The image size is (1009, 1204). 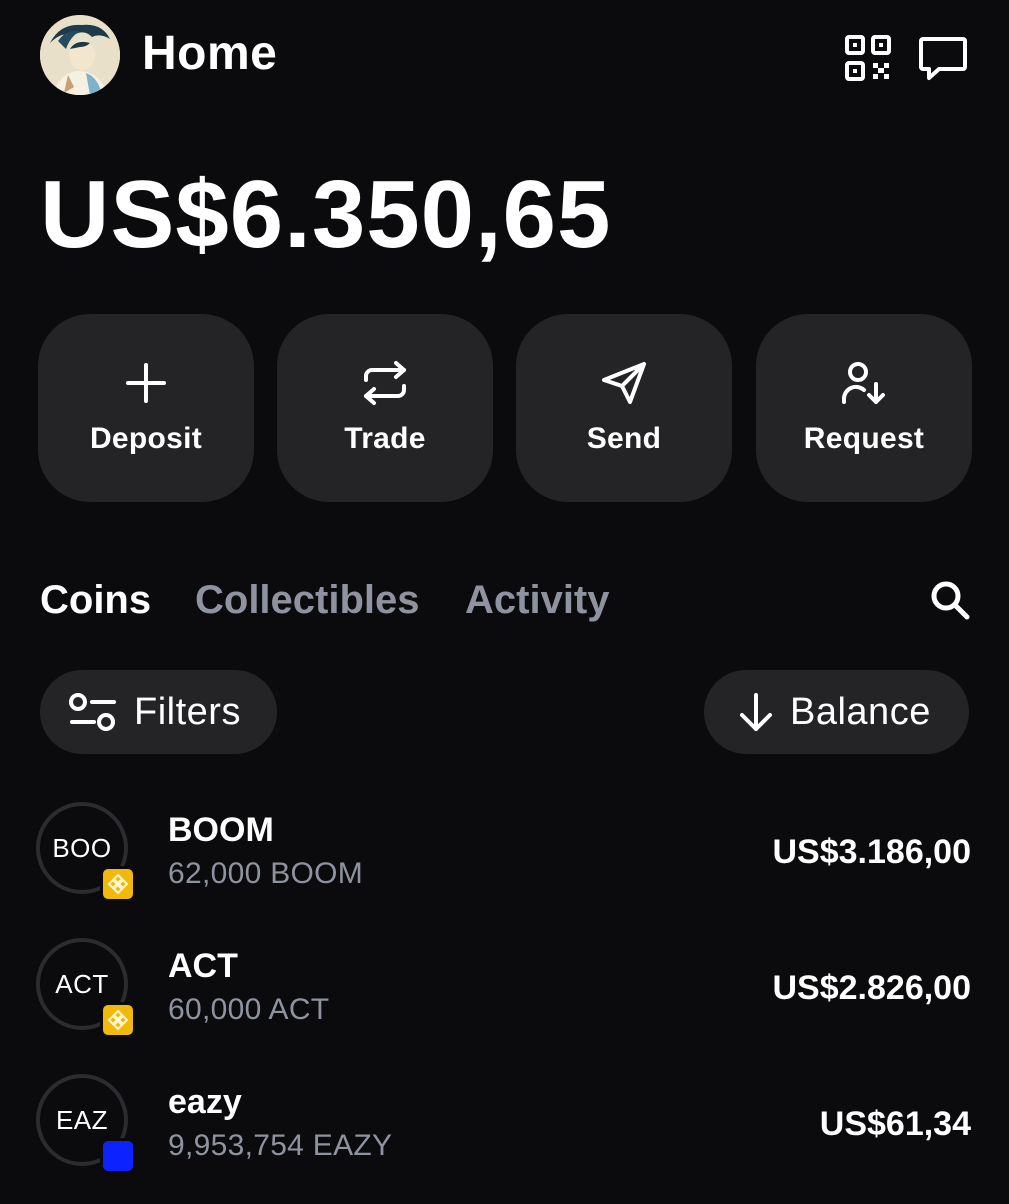 I want to click on sort-label: Balance, so click(x=860, y=711).